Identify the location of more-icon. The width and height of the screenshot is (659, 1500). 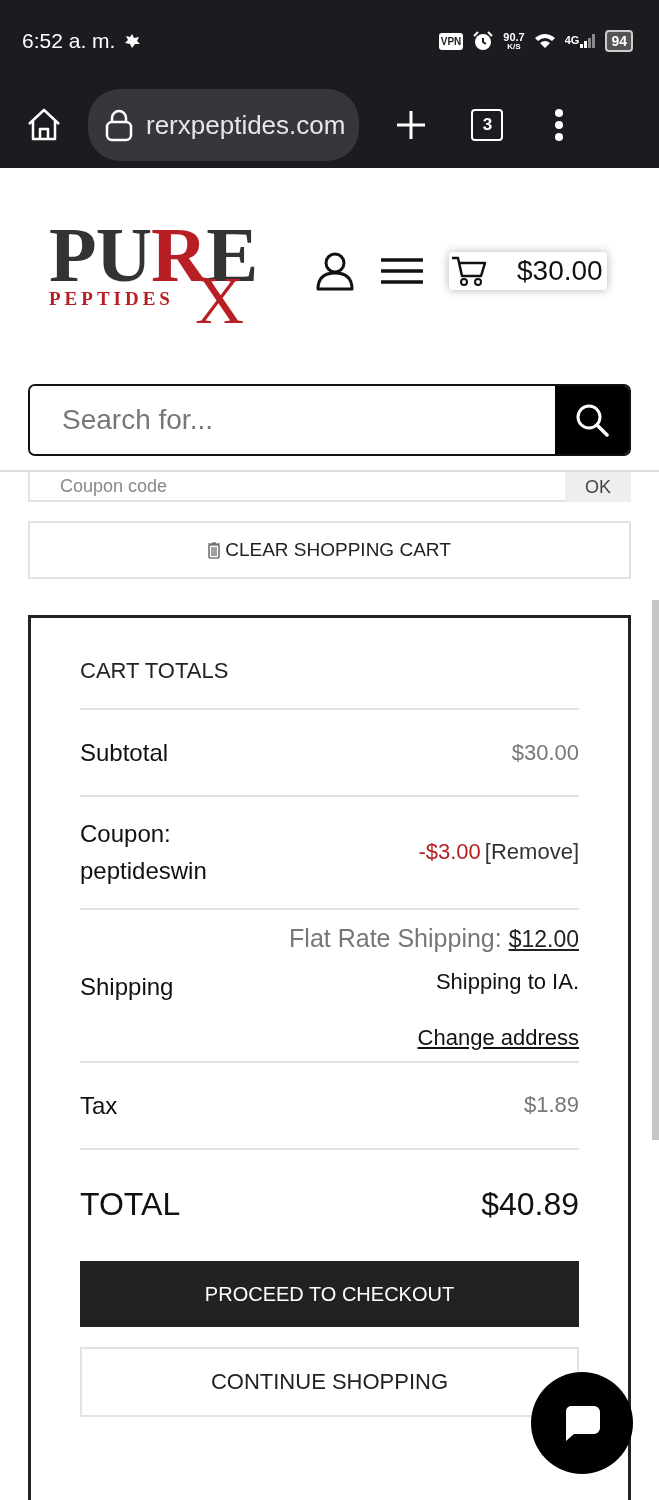
(559, 125).